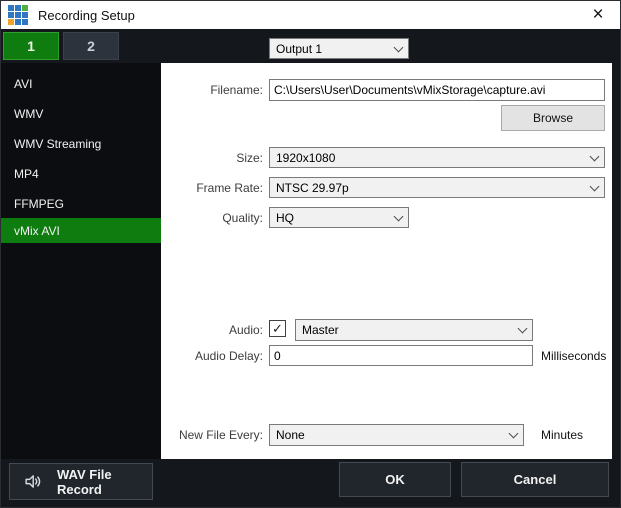 The image size is (621, 508). I want to click on milliseconds-label: Milliseconds, so click(574, 356).